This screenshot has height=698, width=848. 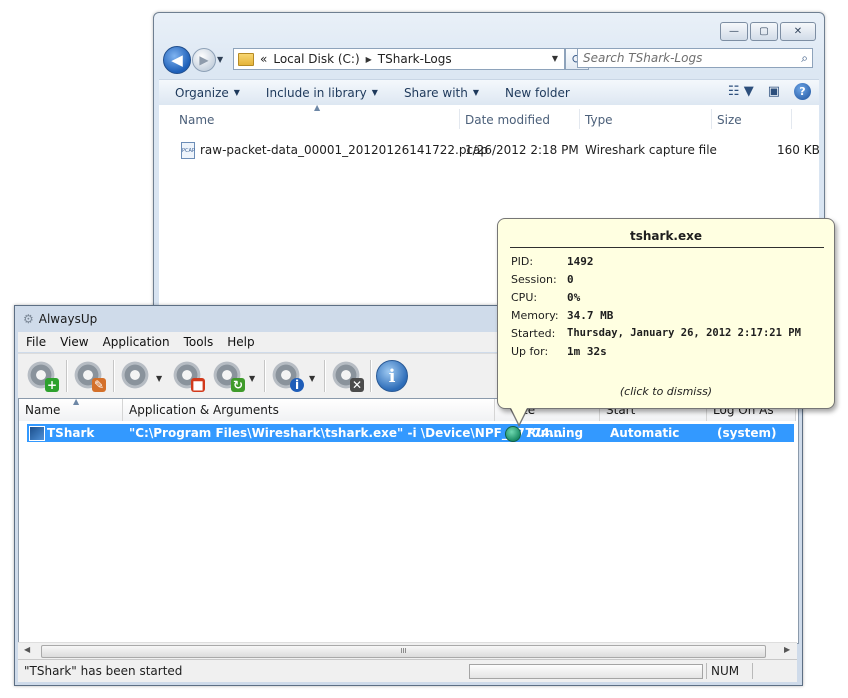 What do you see at coordinates (804, 58) in the screenshot?
I see `search-icon: ⌕` at bounding box center [804, 58].